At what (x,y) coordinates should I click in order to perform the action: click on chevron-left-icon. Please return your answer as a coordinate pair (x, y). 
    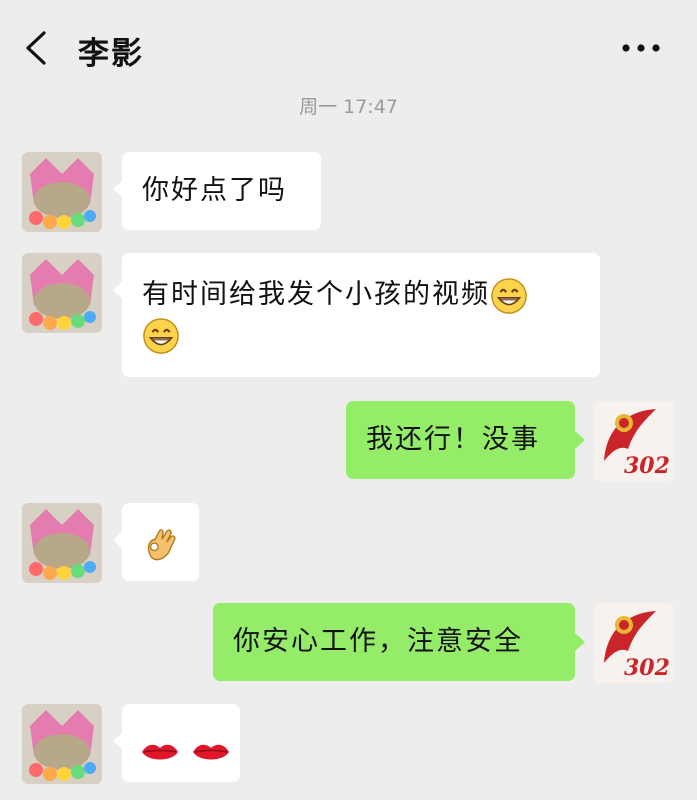
    Looking at the image, I should click on (36, 48).